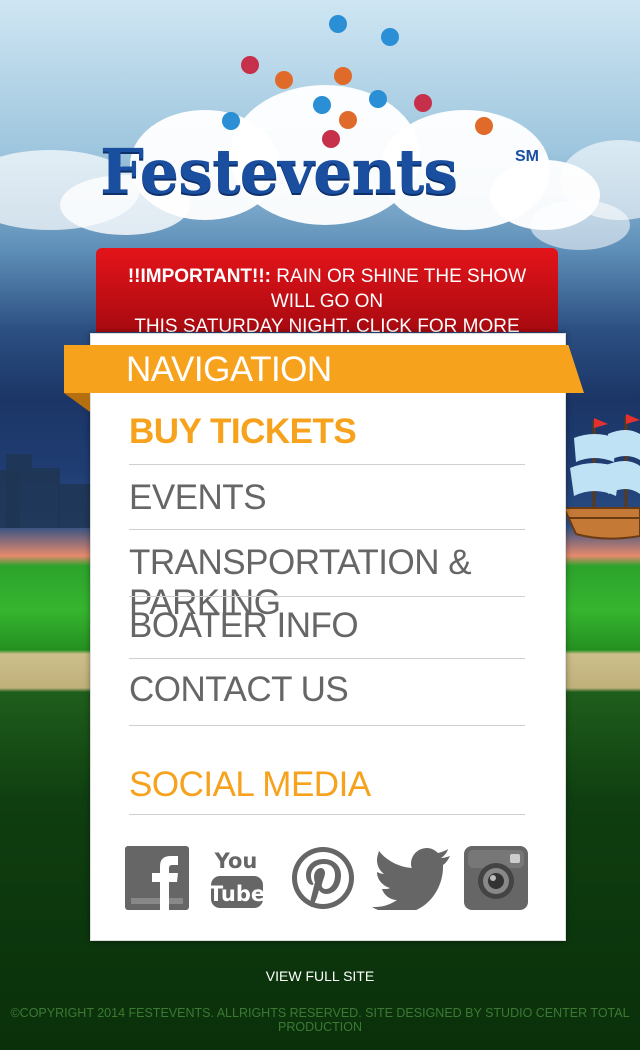  I want to click on view-full-site-link: VIEW FULL SITE, so click(320, 976).